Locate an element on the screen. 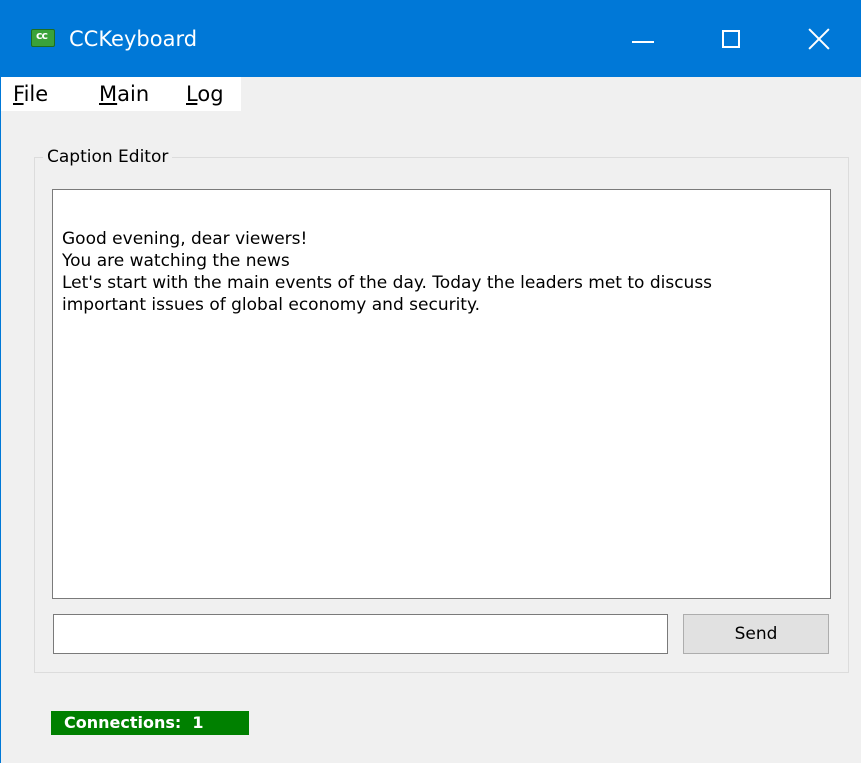 The height and width of the screenshot is (763, 861). send-button: Send is located at coordinates (756, 634).